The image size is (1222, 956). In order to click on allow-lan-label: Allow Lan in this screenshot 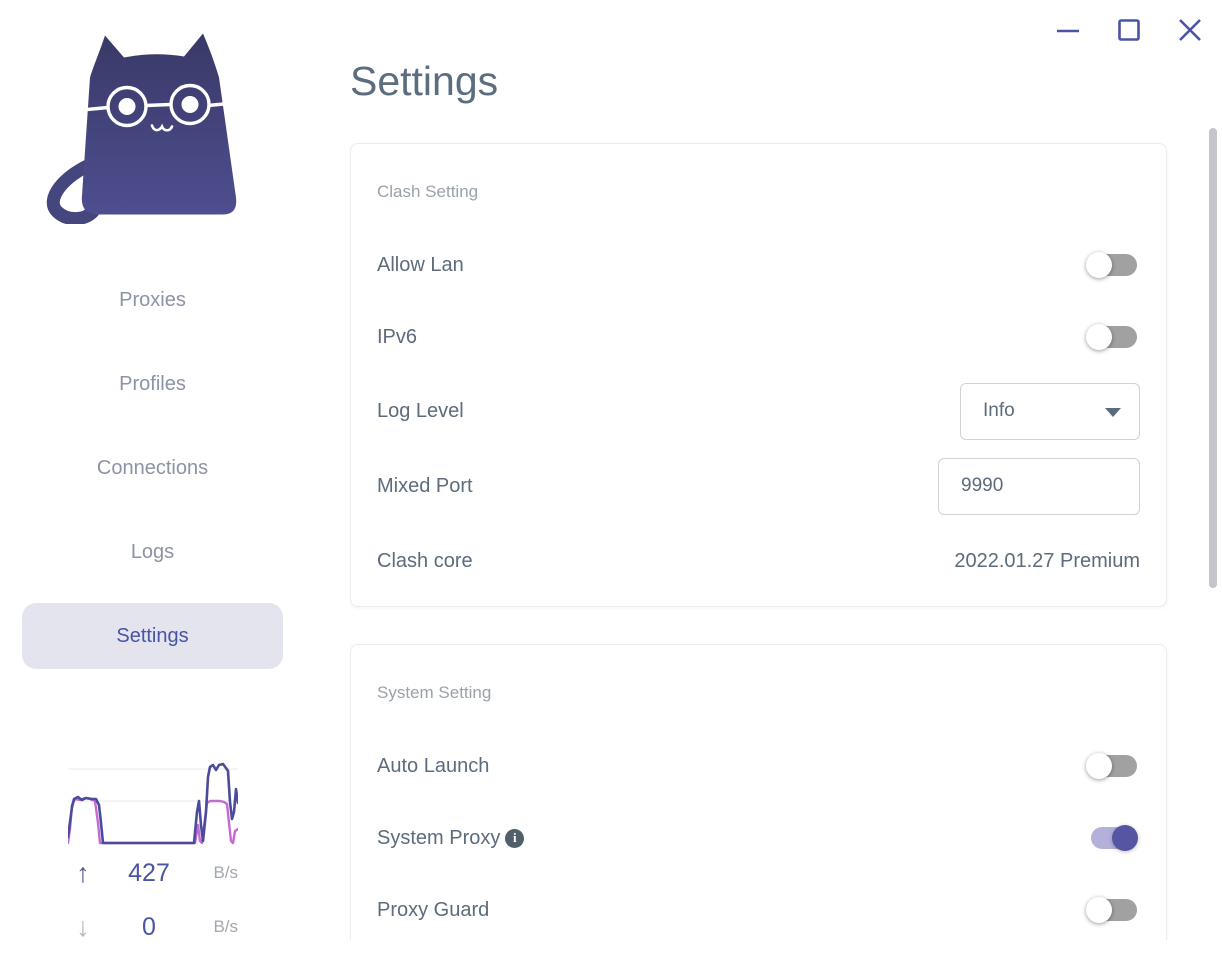, I will do `click(420, 264)`.